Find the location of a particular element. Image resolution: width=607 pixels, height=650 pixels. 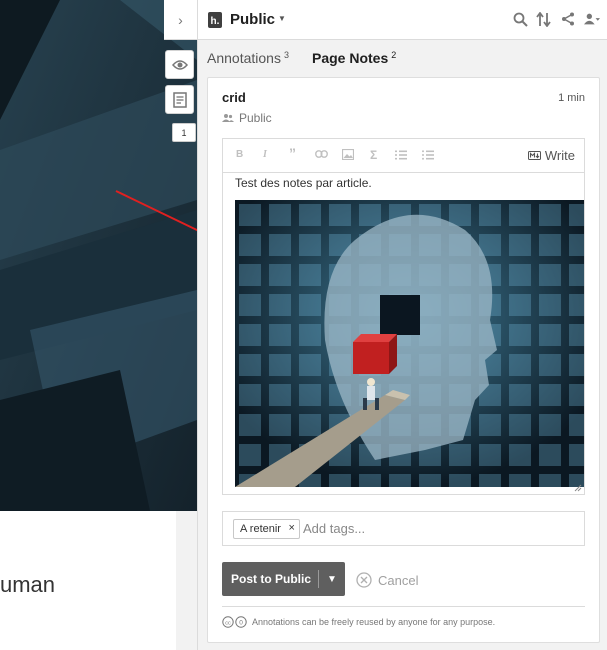

cancel-button: Cancel is located at coordinates (387, 580).